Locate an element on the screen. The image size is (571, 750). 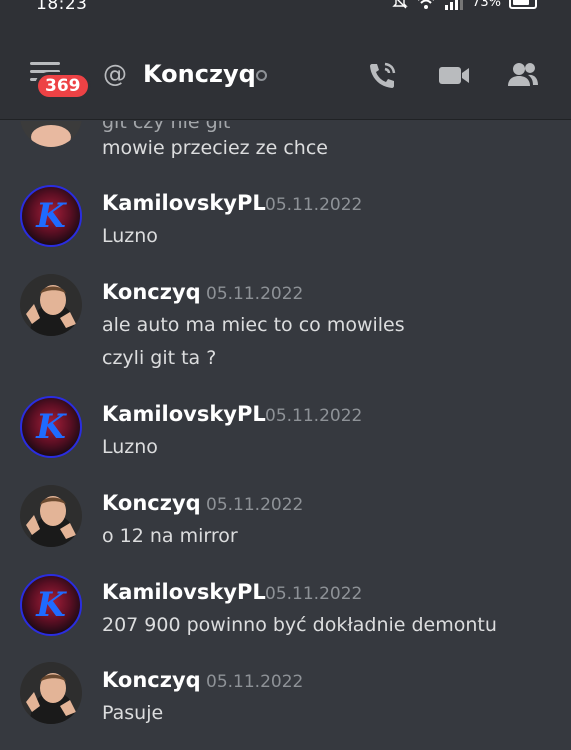
status-bar: 18:23 73% is located at coordinates (285, 8).